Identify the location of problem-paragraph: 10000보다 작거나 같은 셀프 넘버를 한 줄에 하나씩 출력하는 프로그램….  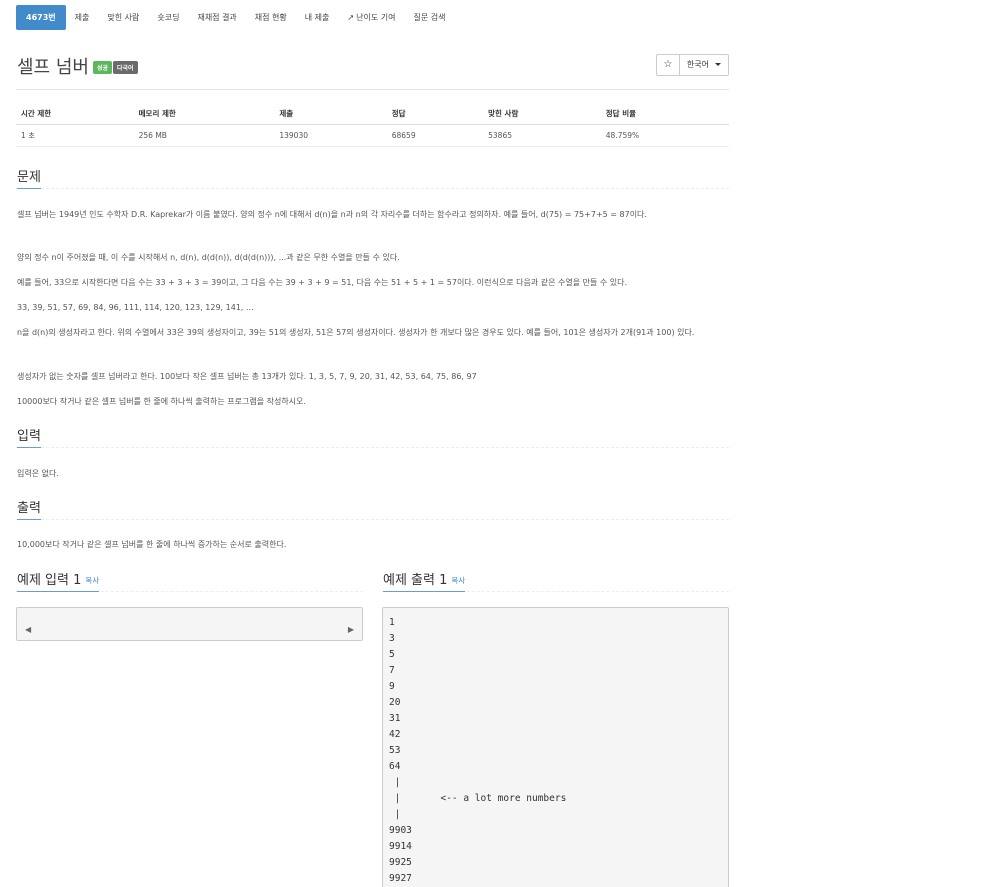
(161, 401).